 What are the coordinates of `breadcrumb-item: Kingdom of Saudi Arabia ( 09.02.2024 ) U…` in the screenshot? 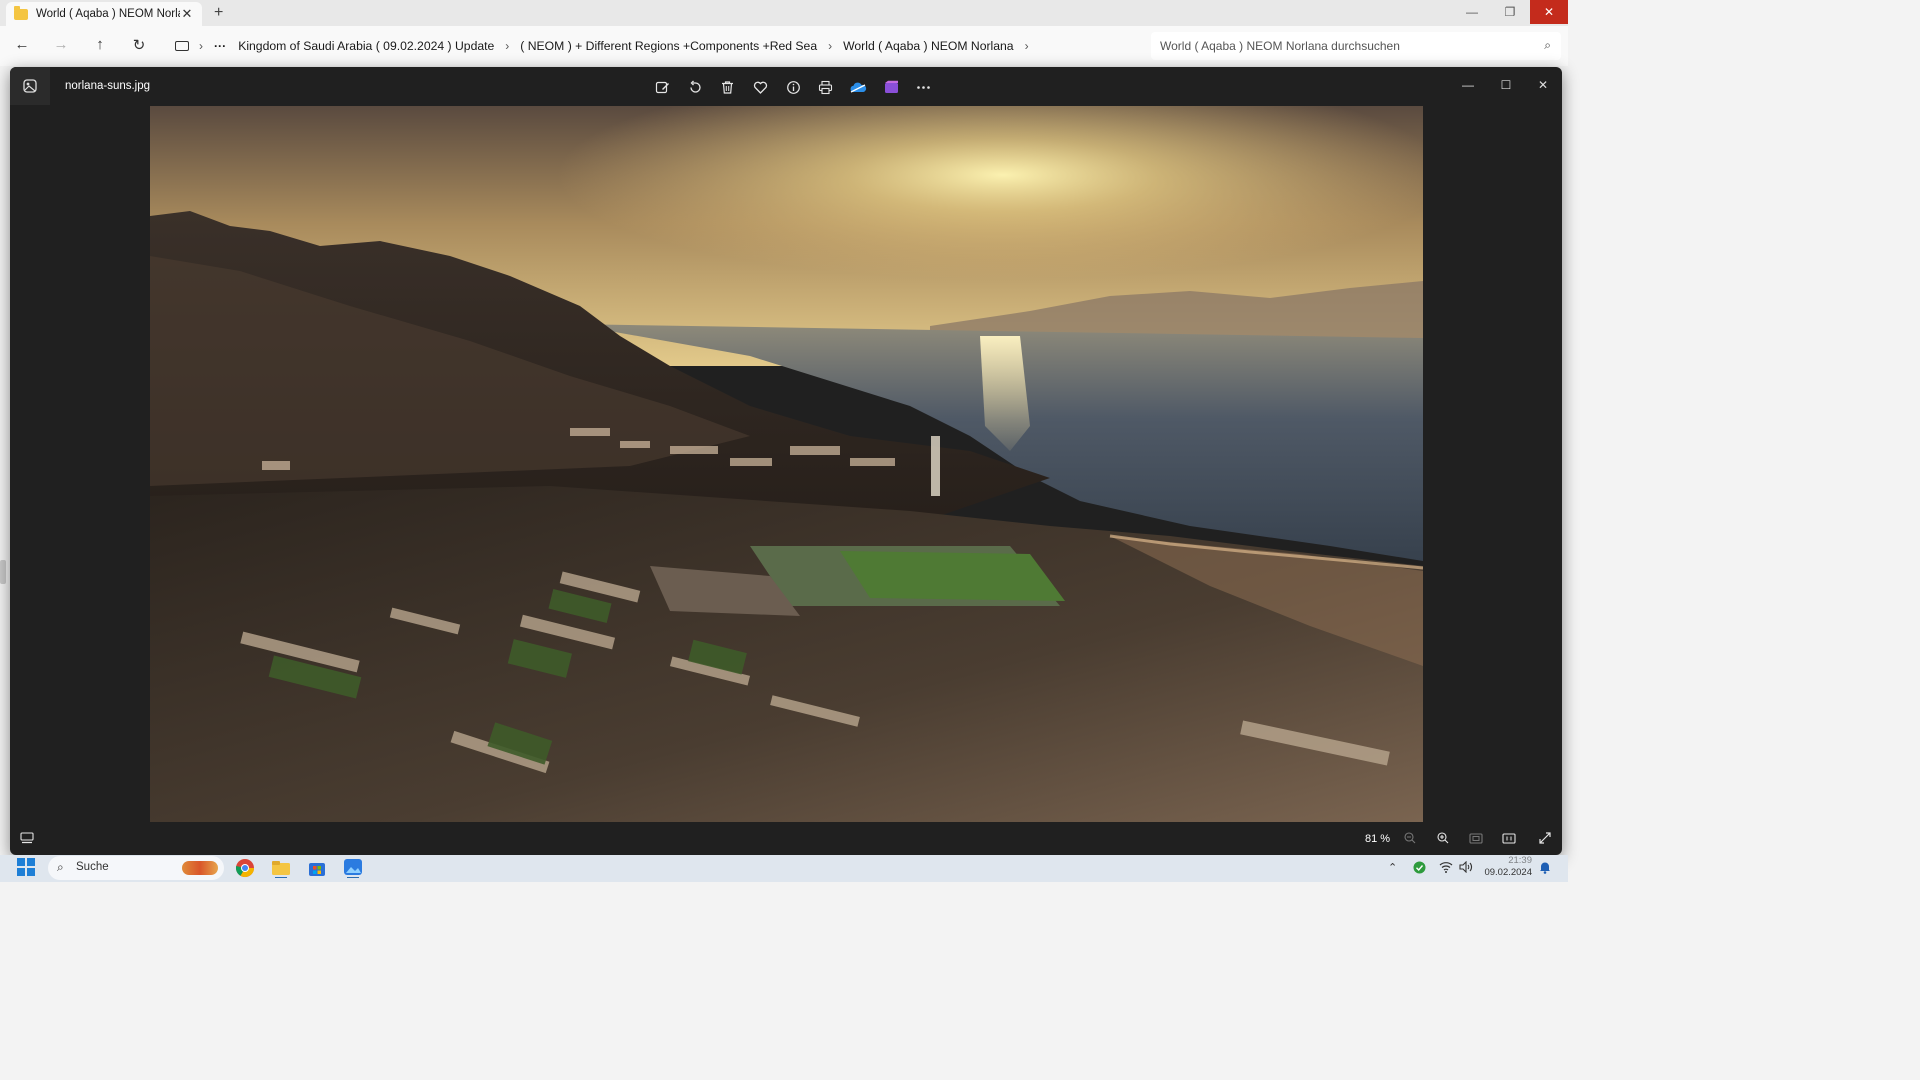 It's located at (366, 46).